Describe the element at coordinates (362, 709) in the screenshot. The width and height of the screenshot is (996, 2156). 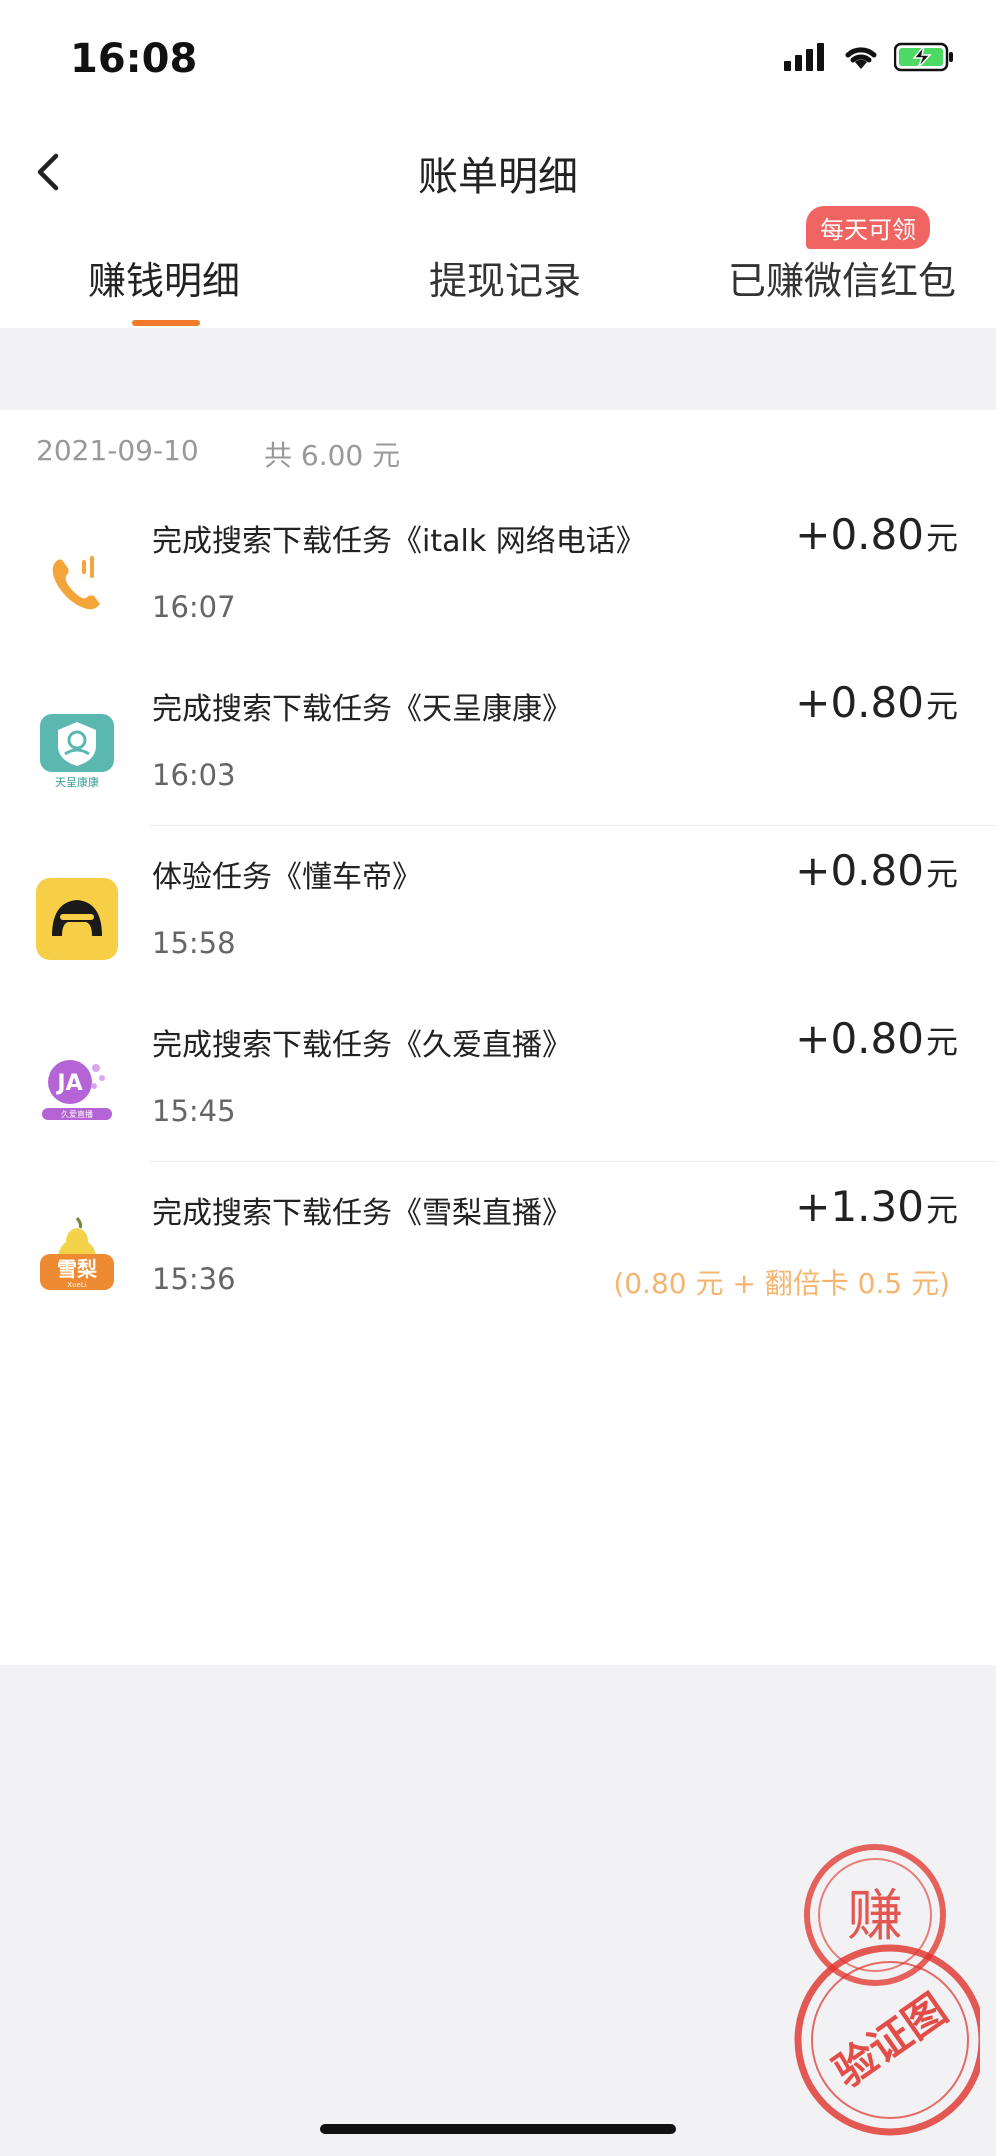
I see `item-title: 完成搜索下载任务《天呈康康》` at that location.